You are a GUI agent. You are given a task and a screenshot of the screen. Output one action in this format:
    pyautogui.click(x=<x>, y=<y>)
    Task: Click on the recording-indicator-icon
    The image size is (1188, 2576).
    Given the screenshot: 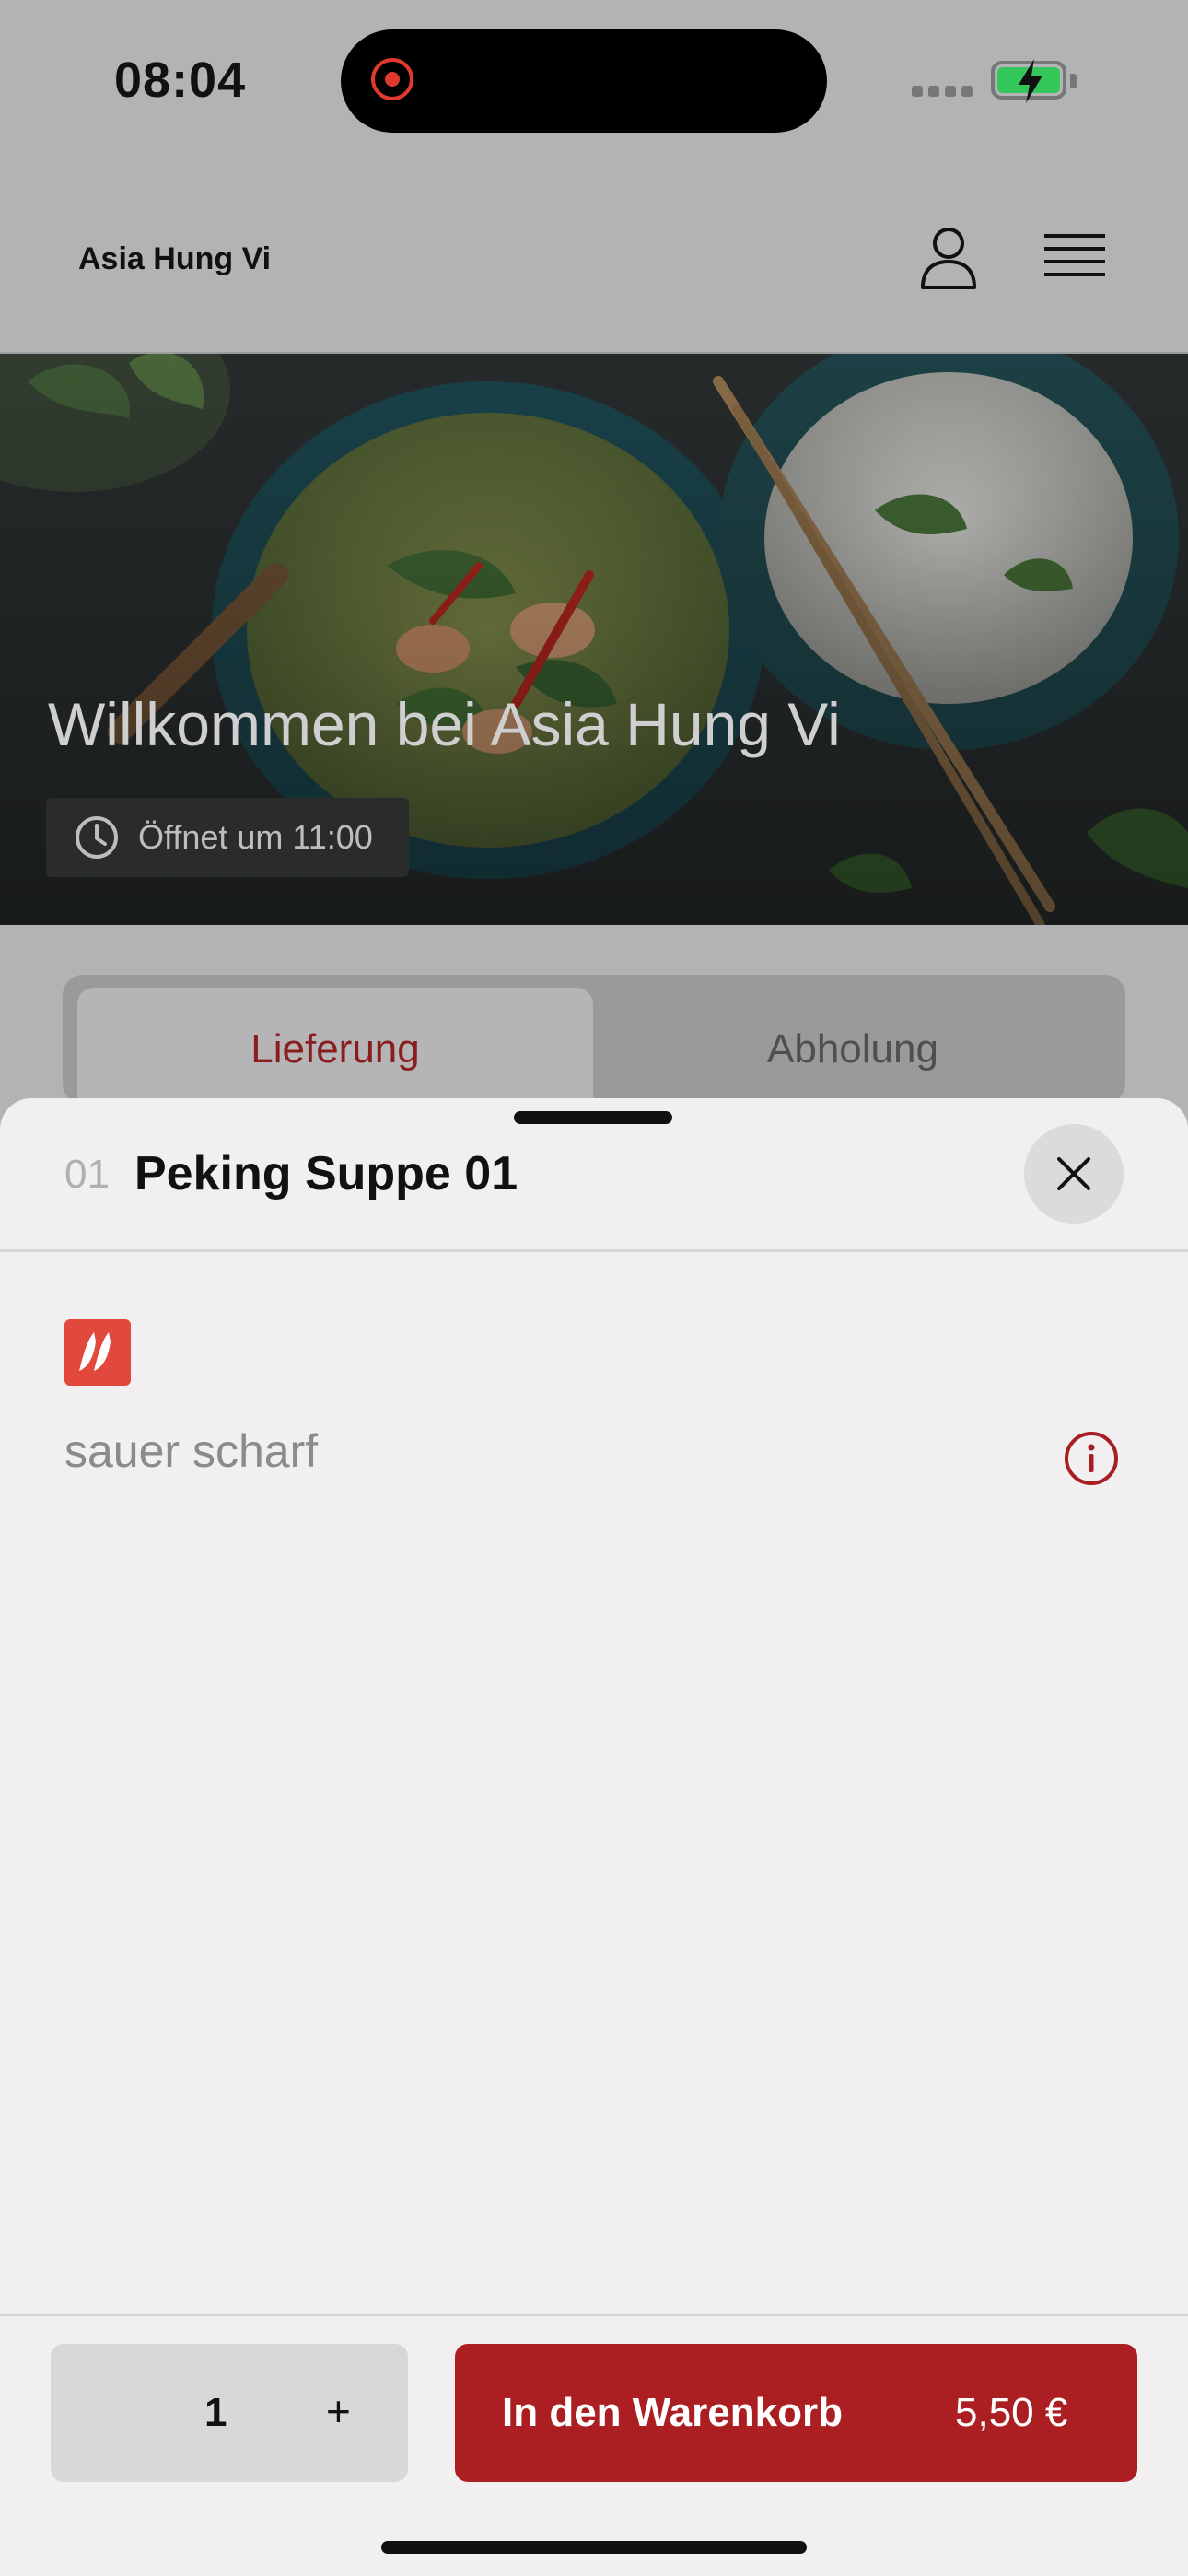 What is the action you would take?
    pyautogui.click(x=392, y=79)
    